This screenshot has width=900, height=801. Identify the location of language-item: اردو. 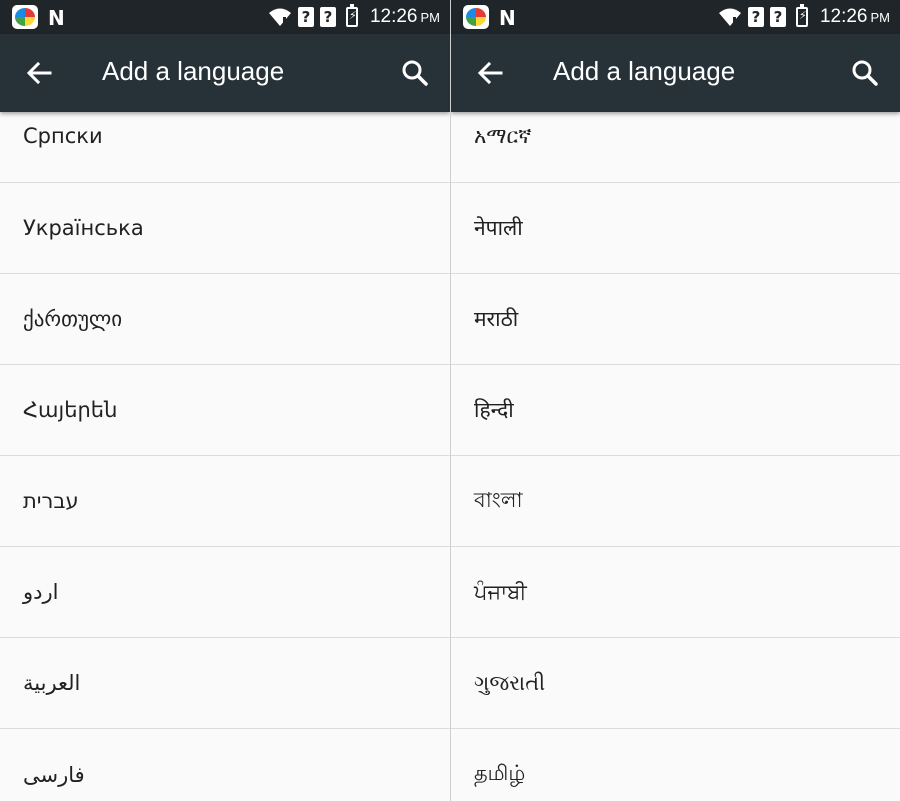
(225, 592).